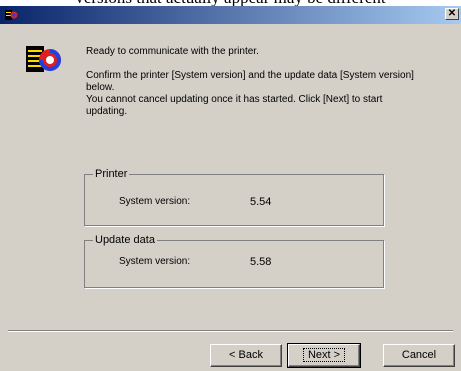  I want to click on update-system-version-label: System version:, so click(155, 261).